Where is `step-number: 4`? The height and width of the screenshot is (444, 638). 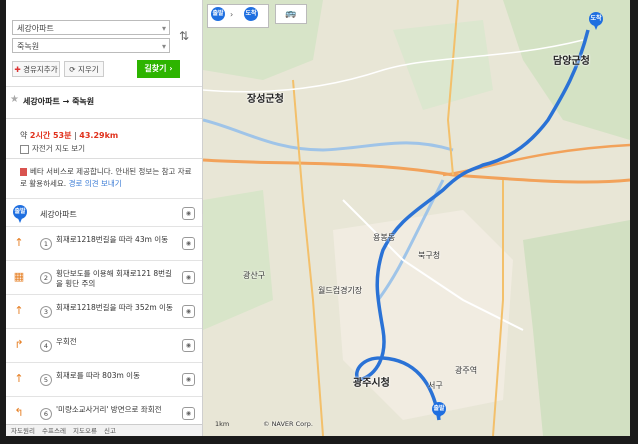
step-number: 4 is located at coordinates (46, 346).